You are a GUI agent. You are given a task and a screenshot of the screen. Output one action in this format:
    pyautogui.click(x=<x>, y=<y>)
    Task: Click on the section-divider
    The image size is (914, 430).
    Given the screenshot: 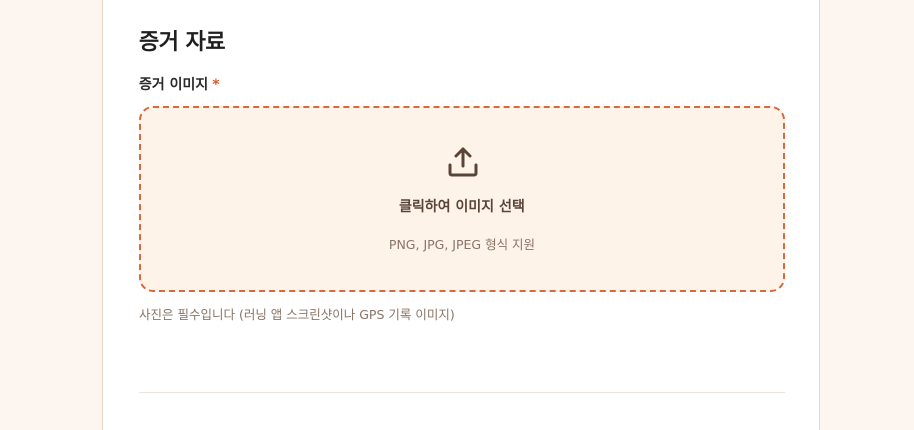 What is the action you would take?
    pyautogui.click(x=462, y=392)
    